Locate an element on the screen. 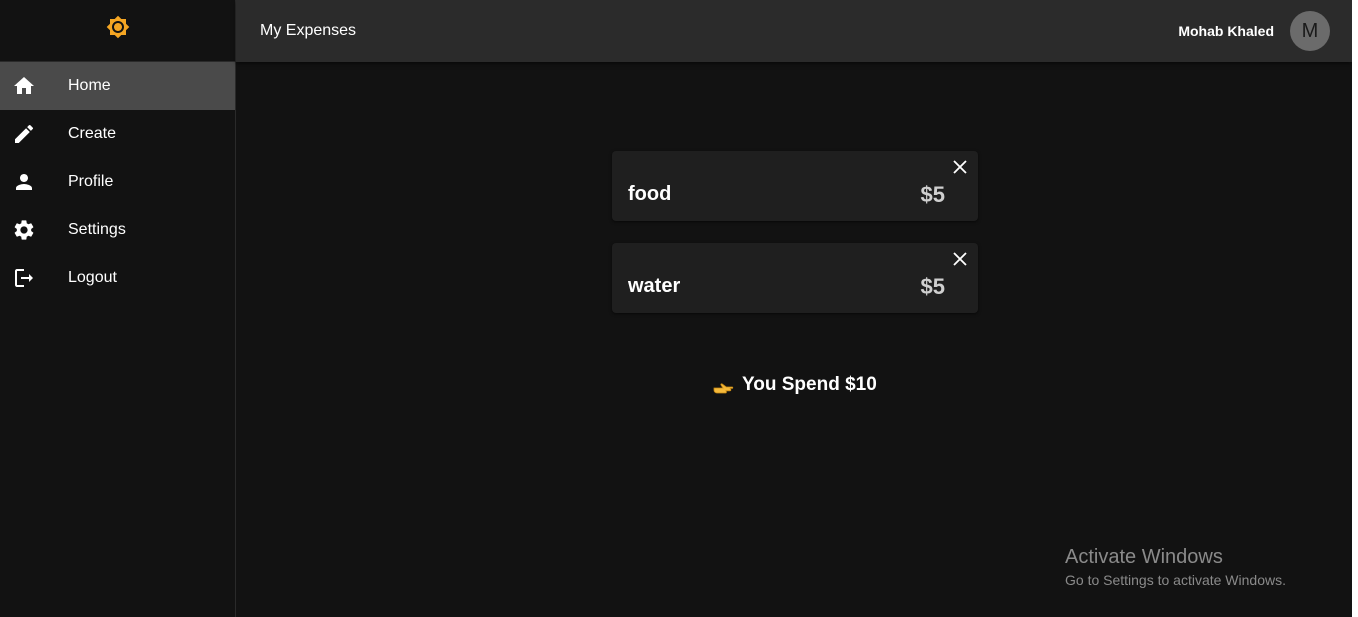  expense-card-water: water $5 is located at coordinates (795, 278).